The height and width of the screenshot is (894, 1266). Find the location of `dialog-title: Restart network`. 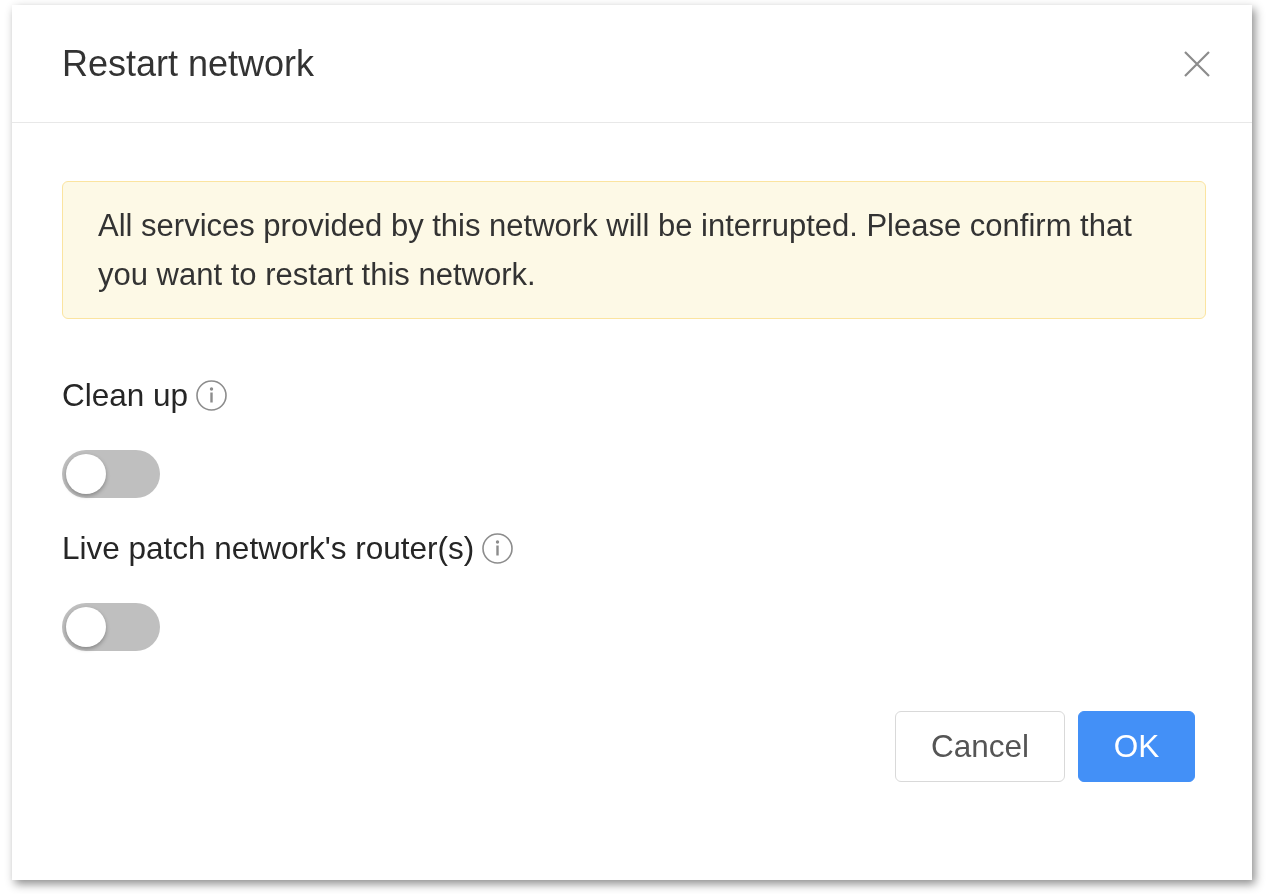

dialog-title: Restart network is located at coordinates (188, 63).